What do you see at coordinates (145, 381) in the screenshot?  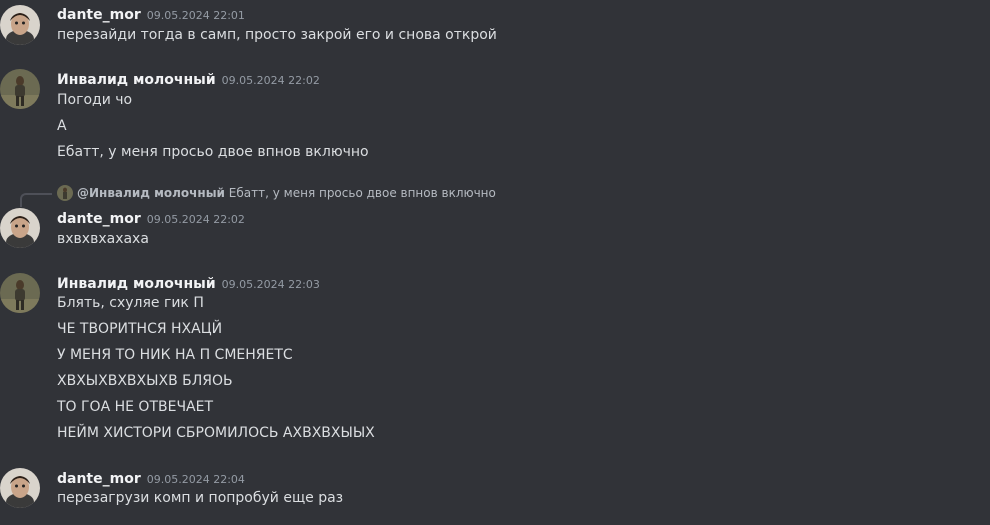 I see `message-text: ХВХЫХВХВХЫХВ БЛЯОЬ` at bounding box center [145, 381].